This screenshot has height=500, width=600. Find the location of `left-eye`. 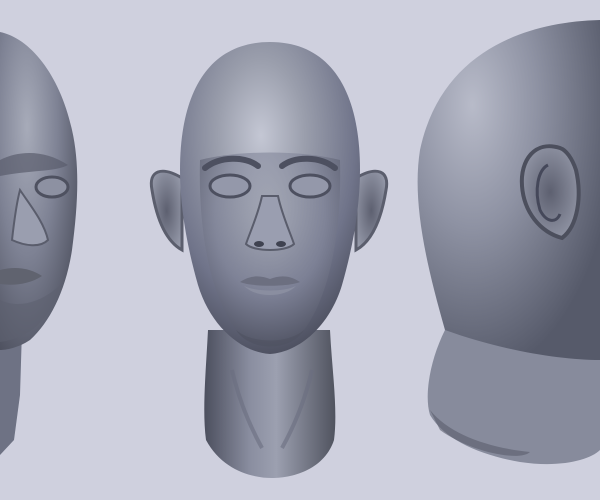

left-eye is located at coordinates (52, 187).